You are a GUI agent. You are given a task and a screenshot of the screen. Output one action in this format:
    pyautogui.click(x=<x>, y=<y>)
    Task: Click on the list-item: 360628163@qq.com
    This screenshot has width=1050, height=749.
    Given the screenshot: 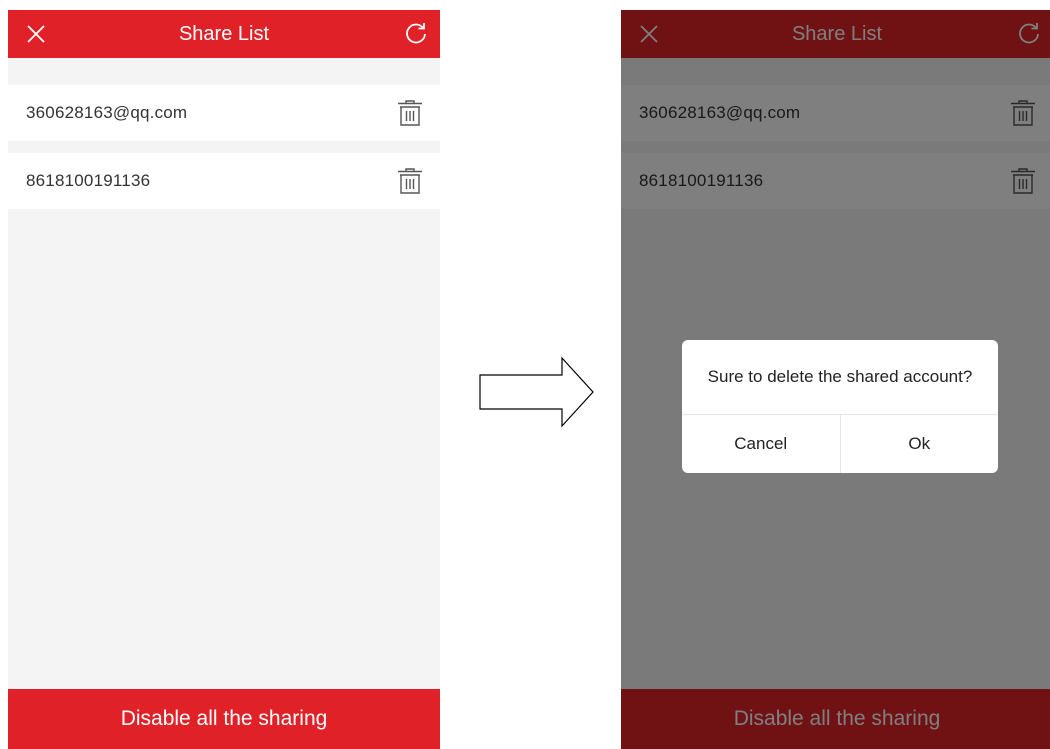 What is the action you would take?
    pyautogui.click(x=224, y=113)
    